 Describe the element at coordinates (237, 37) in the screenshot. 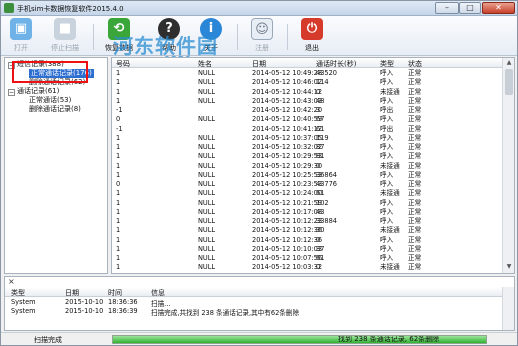

I see `toolbar-separator` at that location.